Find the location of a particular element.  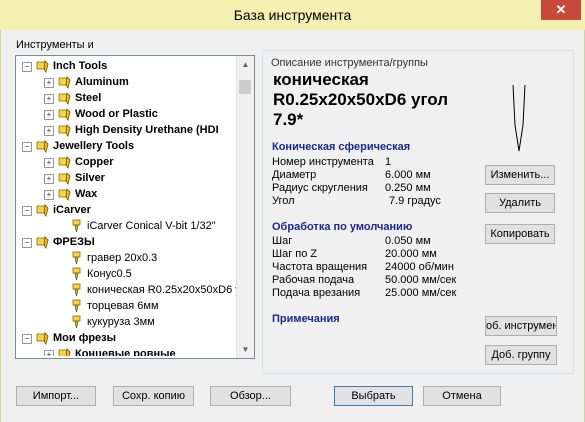

tree-row: коническая R0.25x20x50xD6 угл is located at coordinates (126, 290).